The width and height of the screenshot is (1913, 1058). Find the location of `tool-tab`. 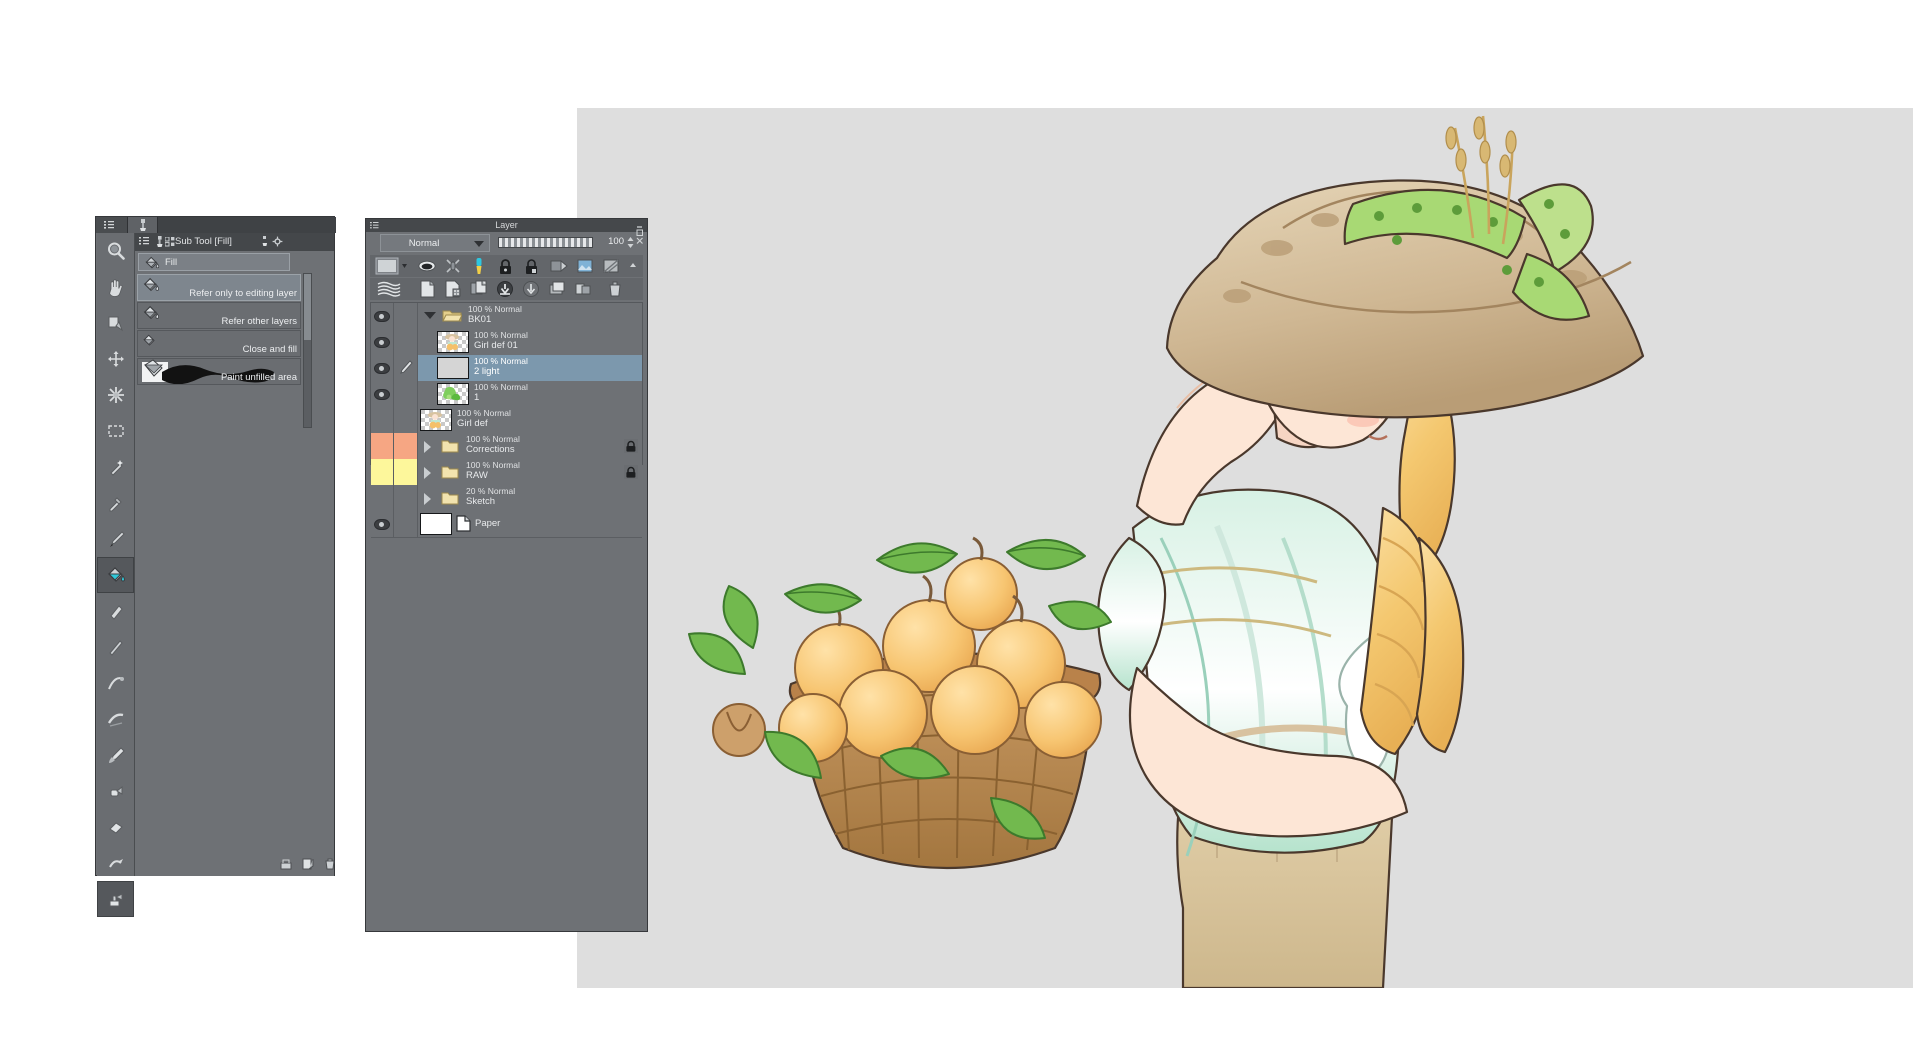

tool-tab is located at coordinates (143, 225).